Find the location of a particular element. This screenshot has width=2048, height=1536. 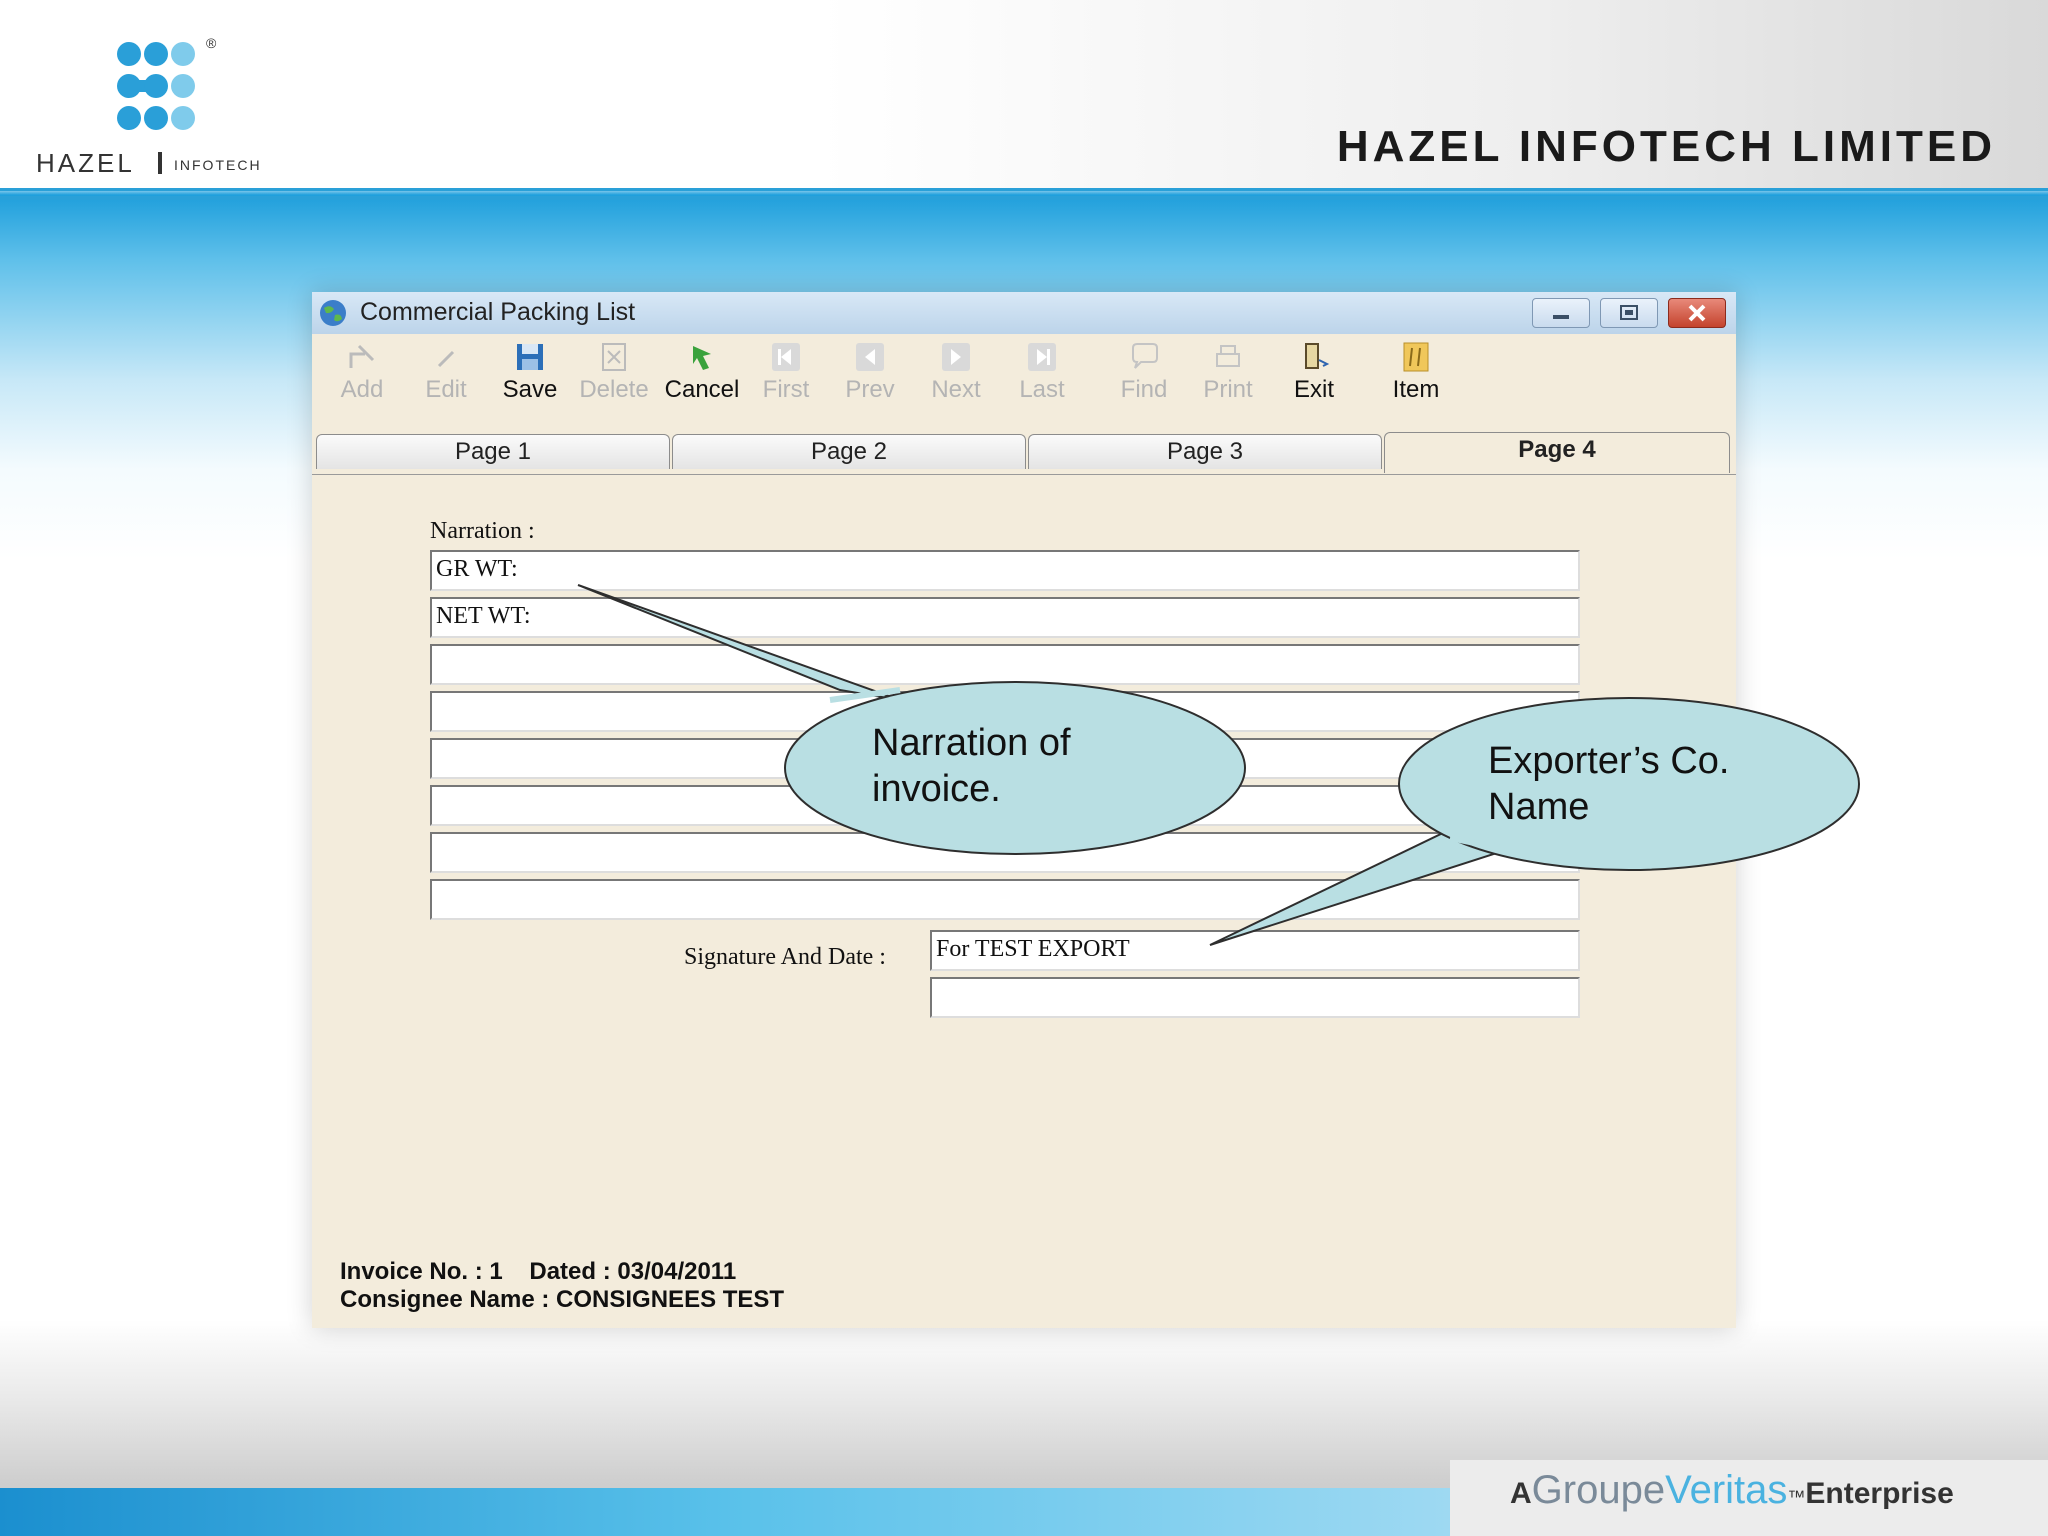

brand-prefix: A is located at coordinates (1521, 1493).